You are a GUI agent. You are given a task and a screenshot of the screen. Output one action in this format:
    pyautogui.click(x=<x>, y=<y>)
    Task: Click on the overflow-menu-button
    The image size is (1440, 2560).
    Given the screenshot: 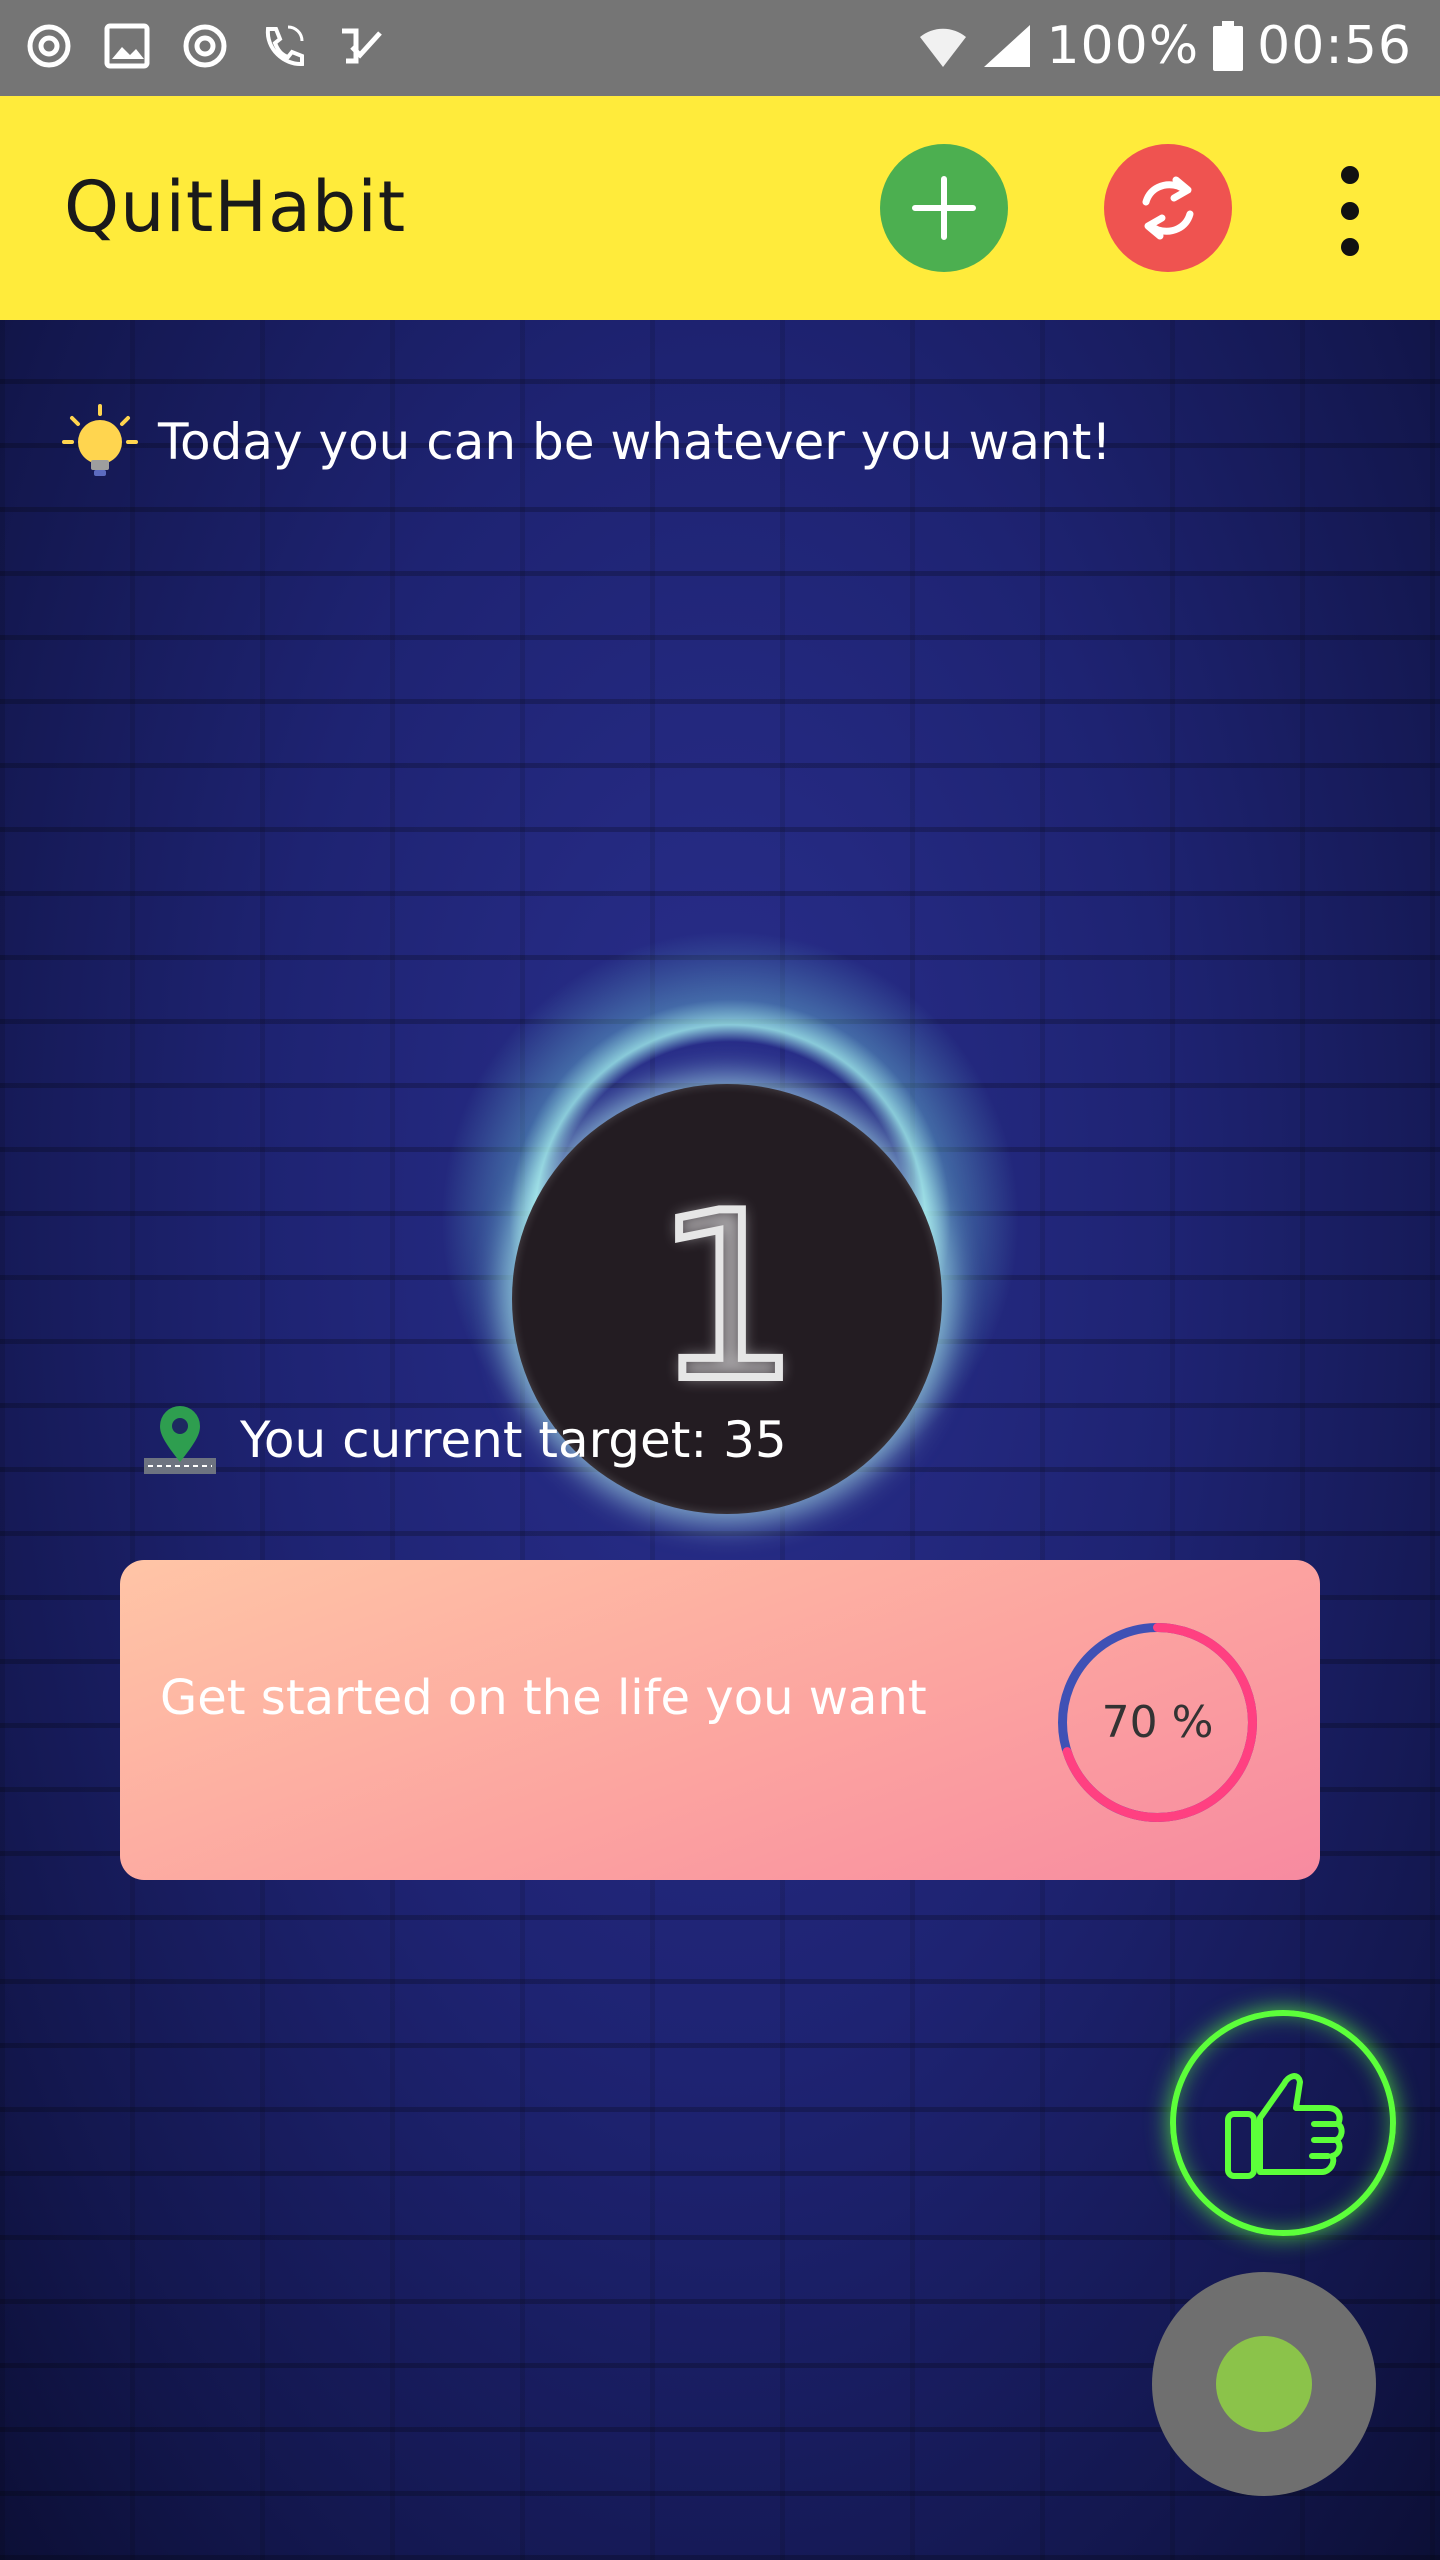 What is the action you would take?
    pyautogui.click(x=1350, y=211)
    